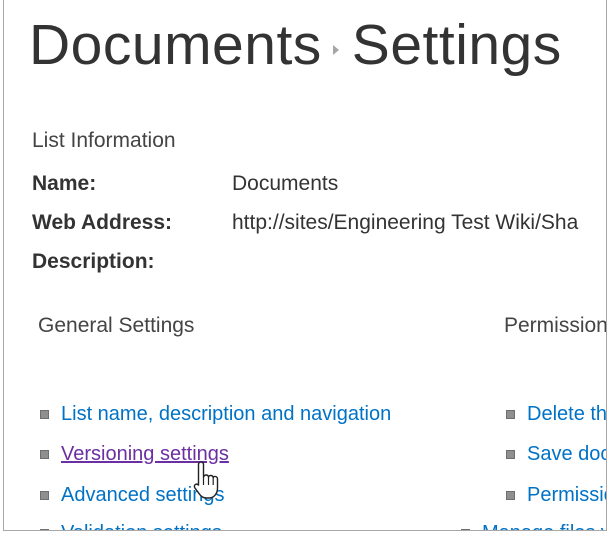  Describe the element at coordinates (226, 414) in the screenshot. I see `list-name-description-navigation-link: List name, description and navigation` at that location.